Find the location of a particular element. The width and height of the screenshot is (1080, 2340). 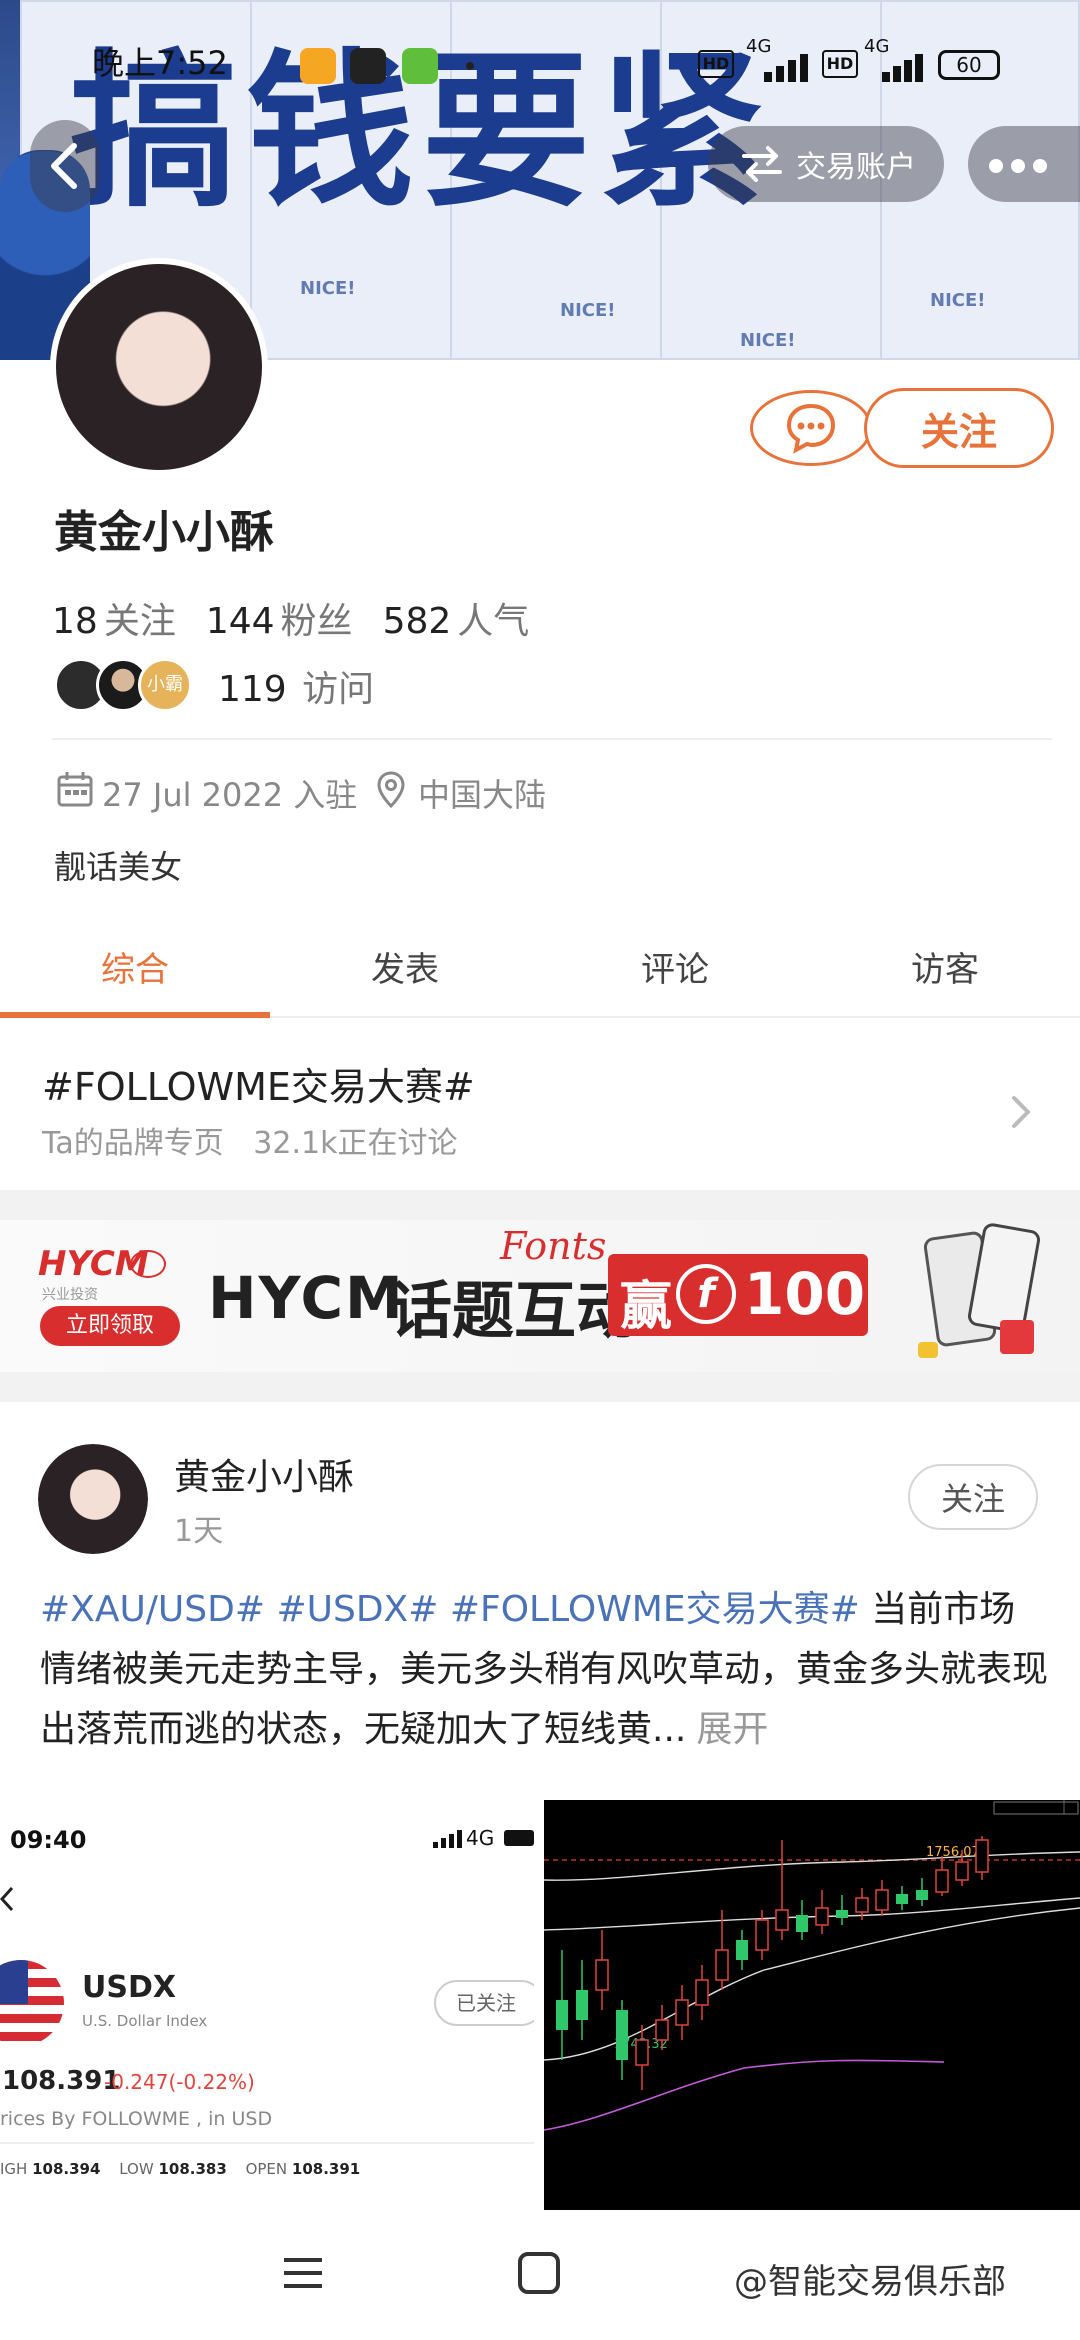

tab-comments: 评论 is located at coordinates (675, 966).